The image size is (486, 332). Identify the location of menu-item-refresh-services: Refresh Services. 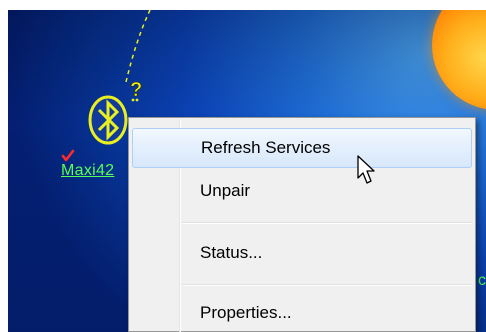
(302, 148).